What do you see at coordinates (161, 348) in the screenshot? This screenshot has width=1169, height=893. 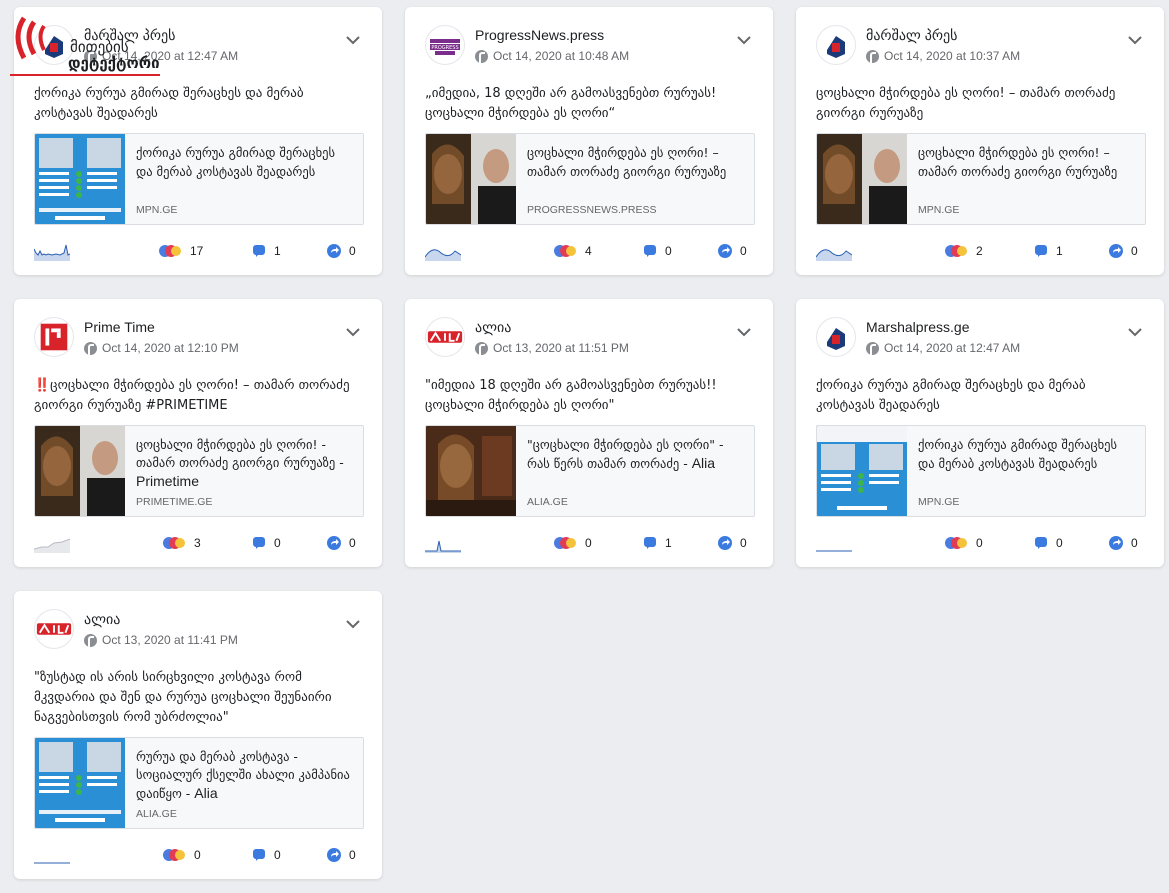 I see `post-time: Oct 14, 2020 at 12:10 PM` at bounding box center [161, 348].